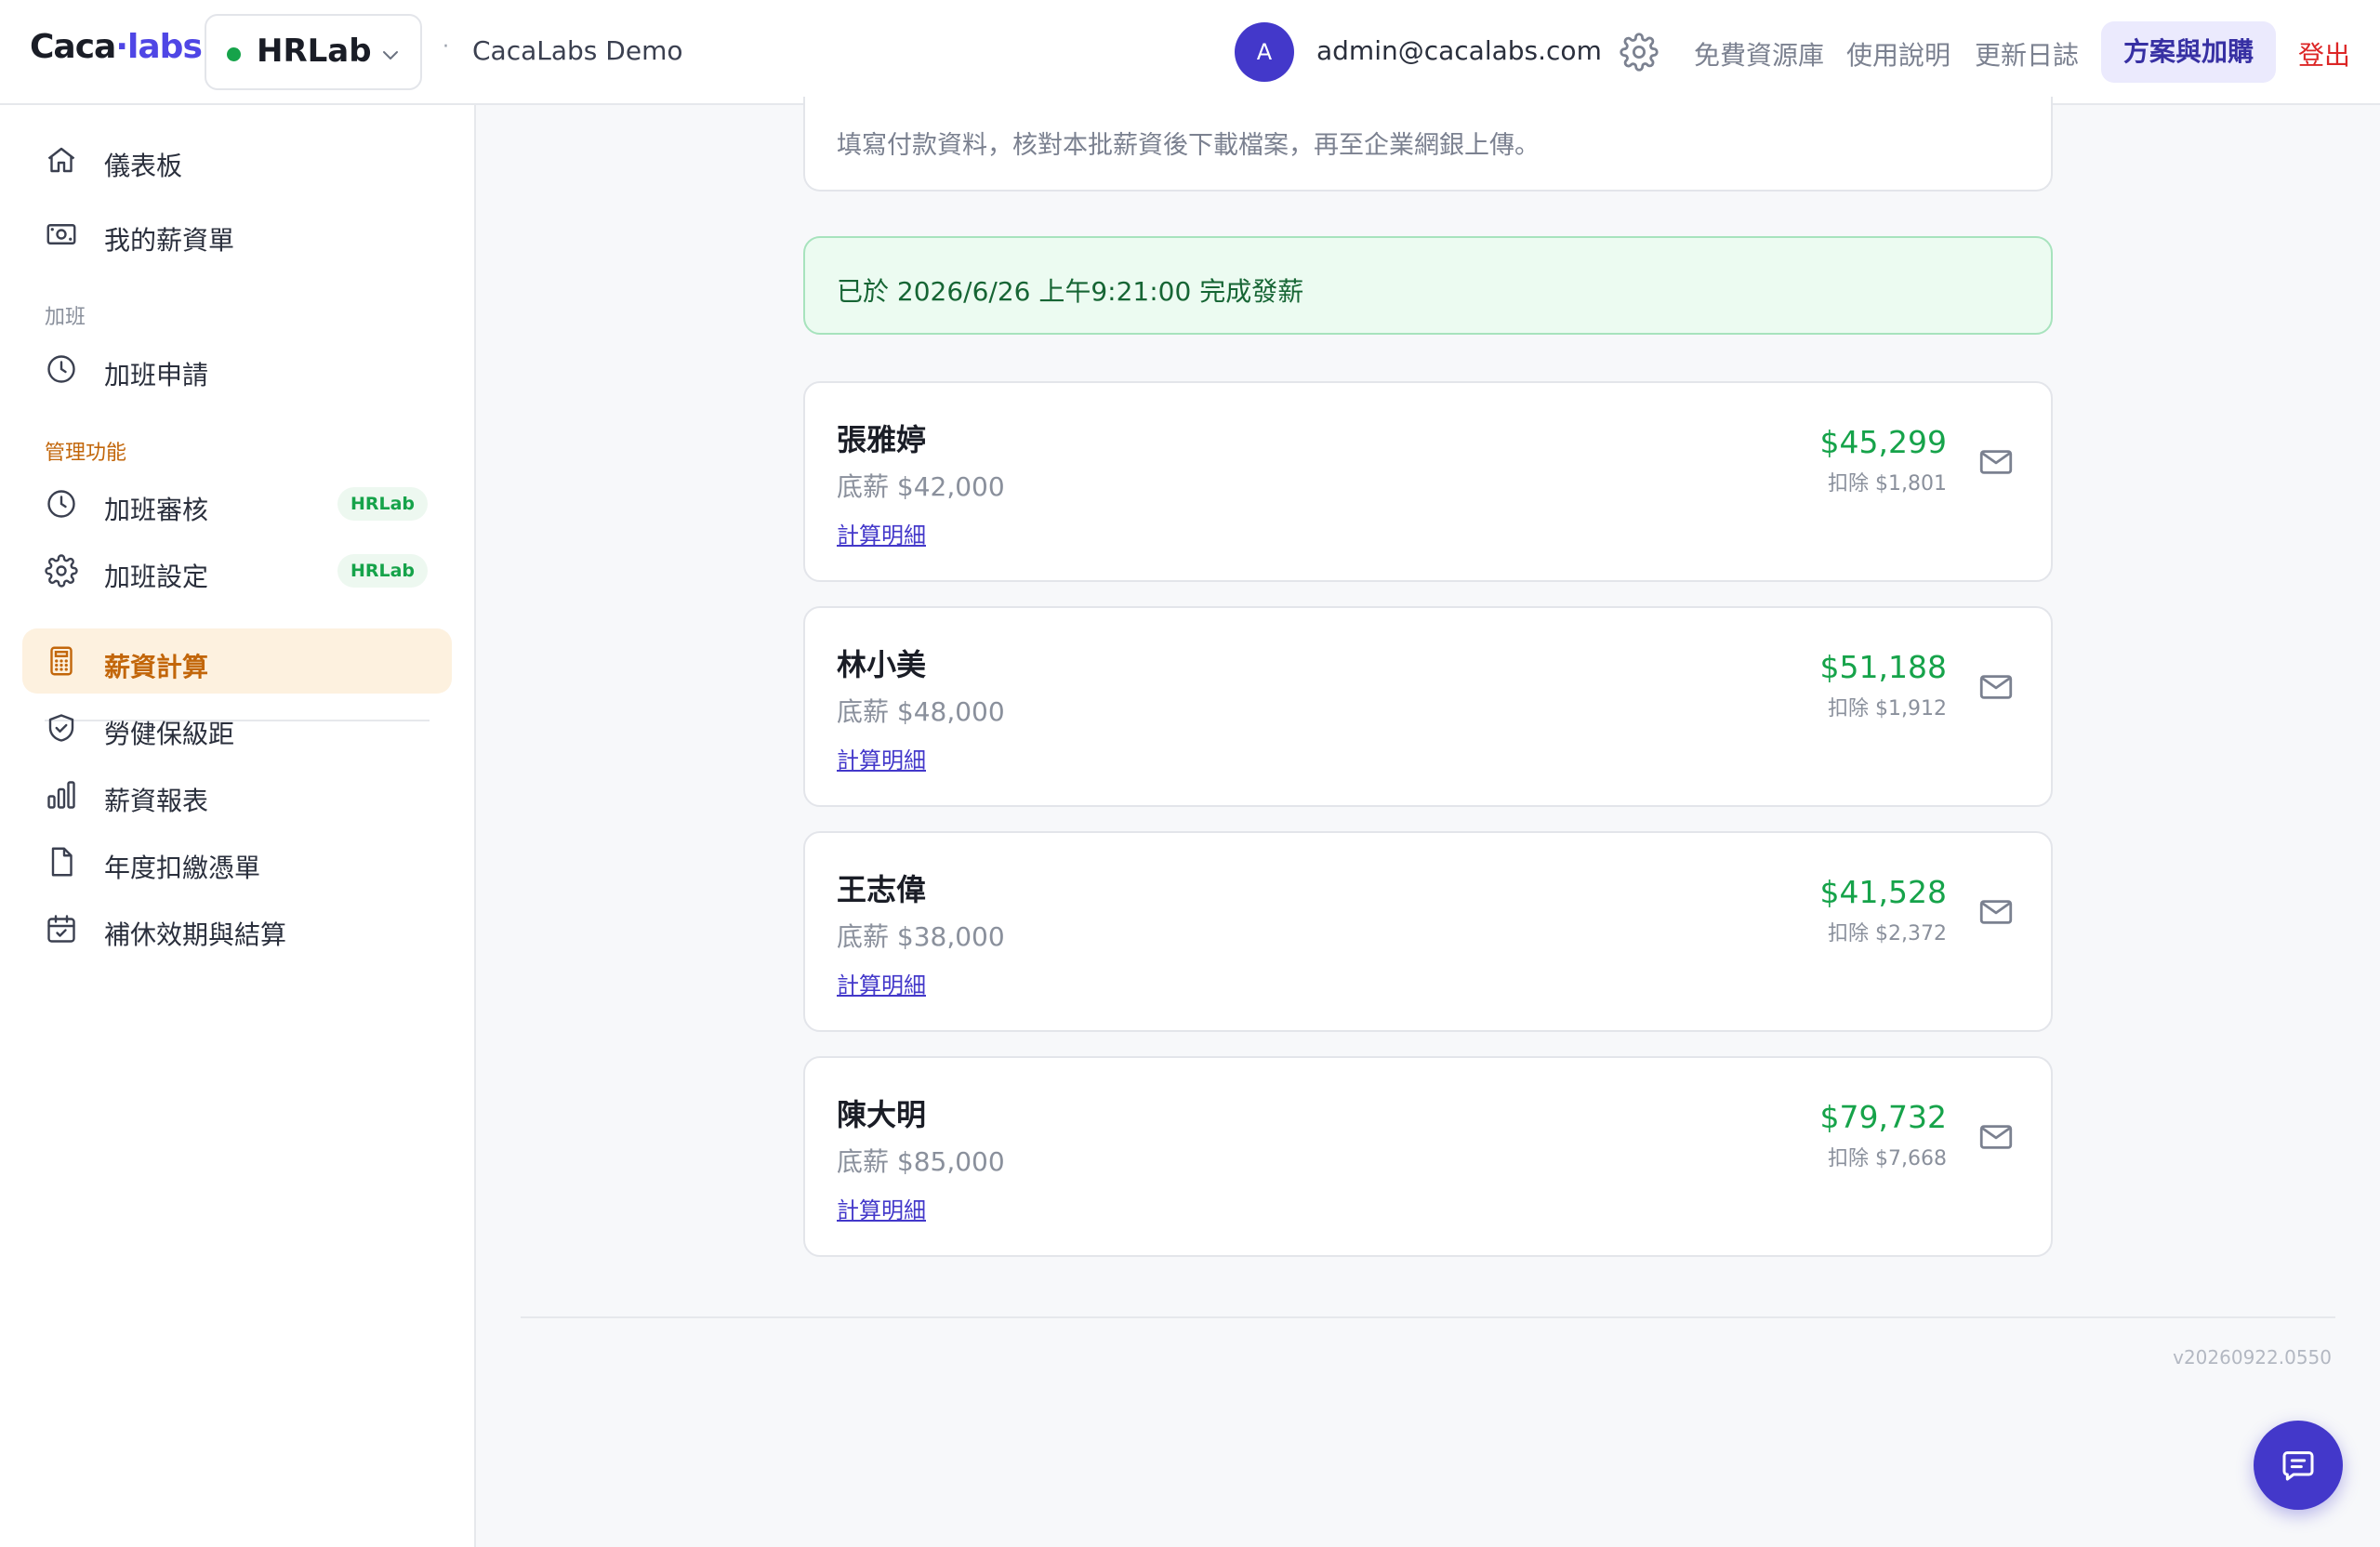  What do you see at coordinates (1188, 145) in the screenshot?
I see `instruction-text: 填寫付款資料，核對本批薪資後下載檔案，再至企業網銀上傳。` at bounding box center [1188, 145].